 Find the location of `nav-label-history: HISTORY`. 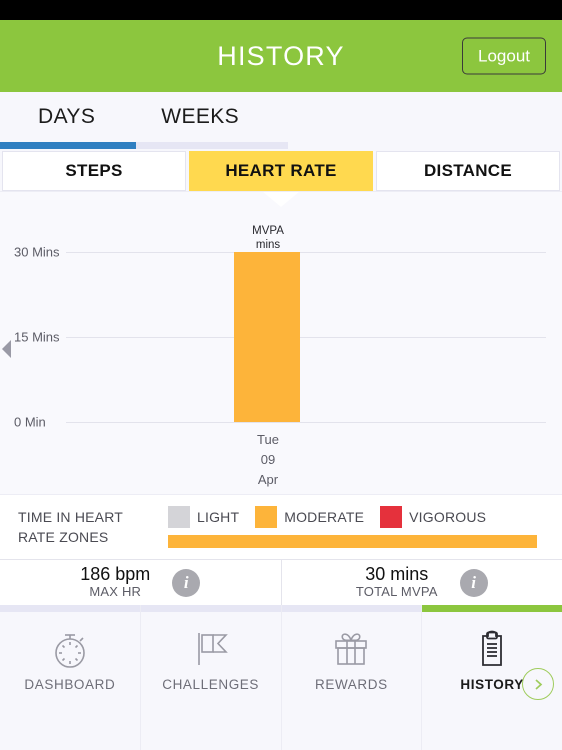

nav-label-history: HISTORY is located at coordinates (492, 684).